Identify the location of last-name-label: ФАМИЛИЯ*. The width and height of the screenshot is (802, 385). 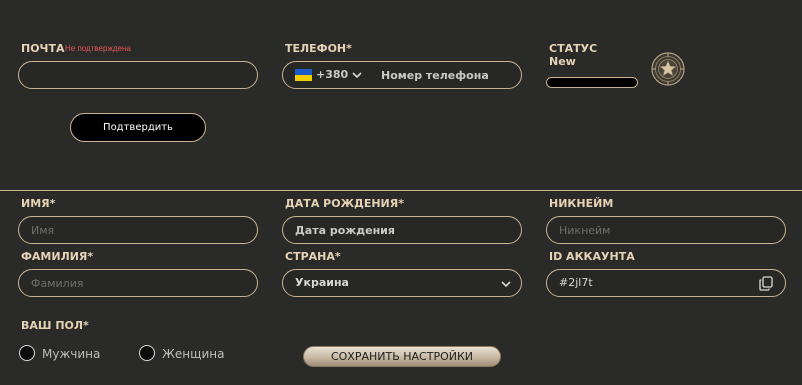
(57, 256).